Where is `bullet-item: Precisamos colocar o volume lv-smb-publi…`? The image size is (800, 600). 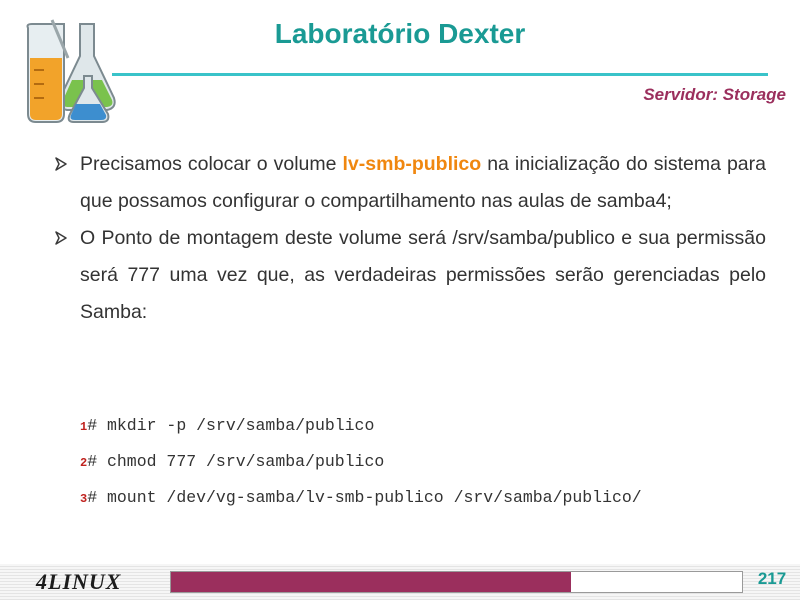 bullet-item: Precisamos colocar o volume lv-smb-publi… is located at coordinates (410, 183).